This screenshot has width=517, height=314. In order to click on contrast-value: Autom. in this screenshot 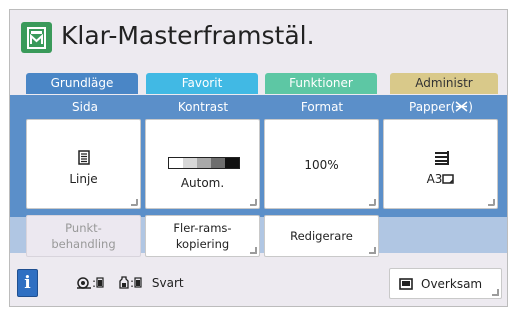, I will do `click(202, 183)`.